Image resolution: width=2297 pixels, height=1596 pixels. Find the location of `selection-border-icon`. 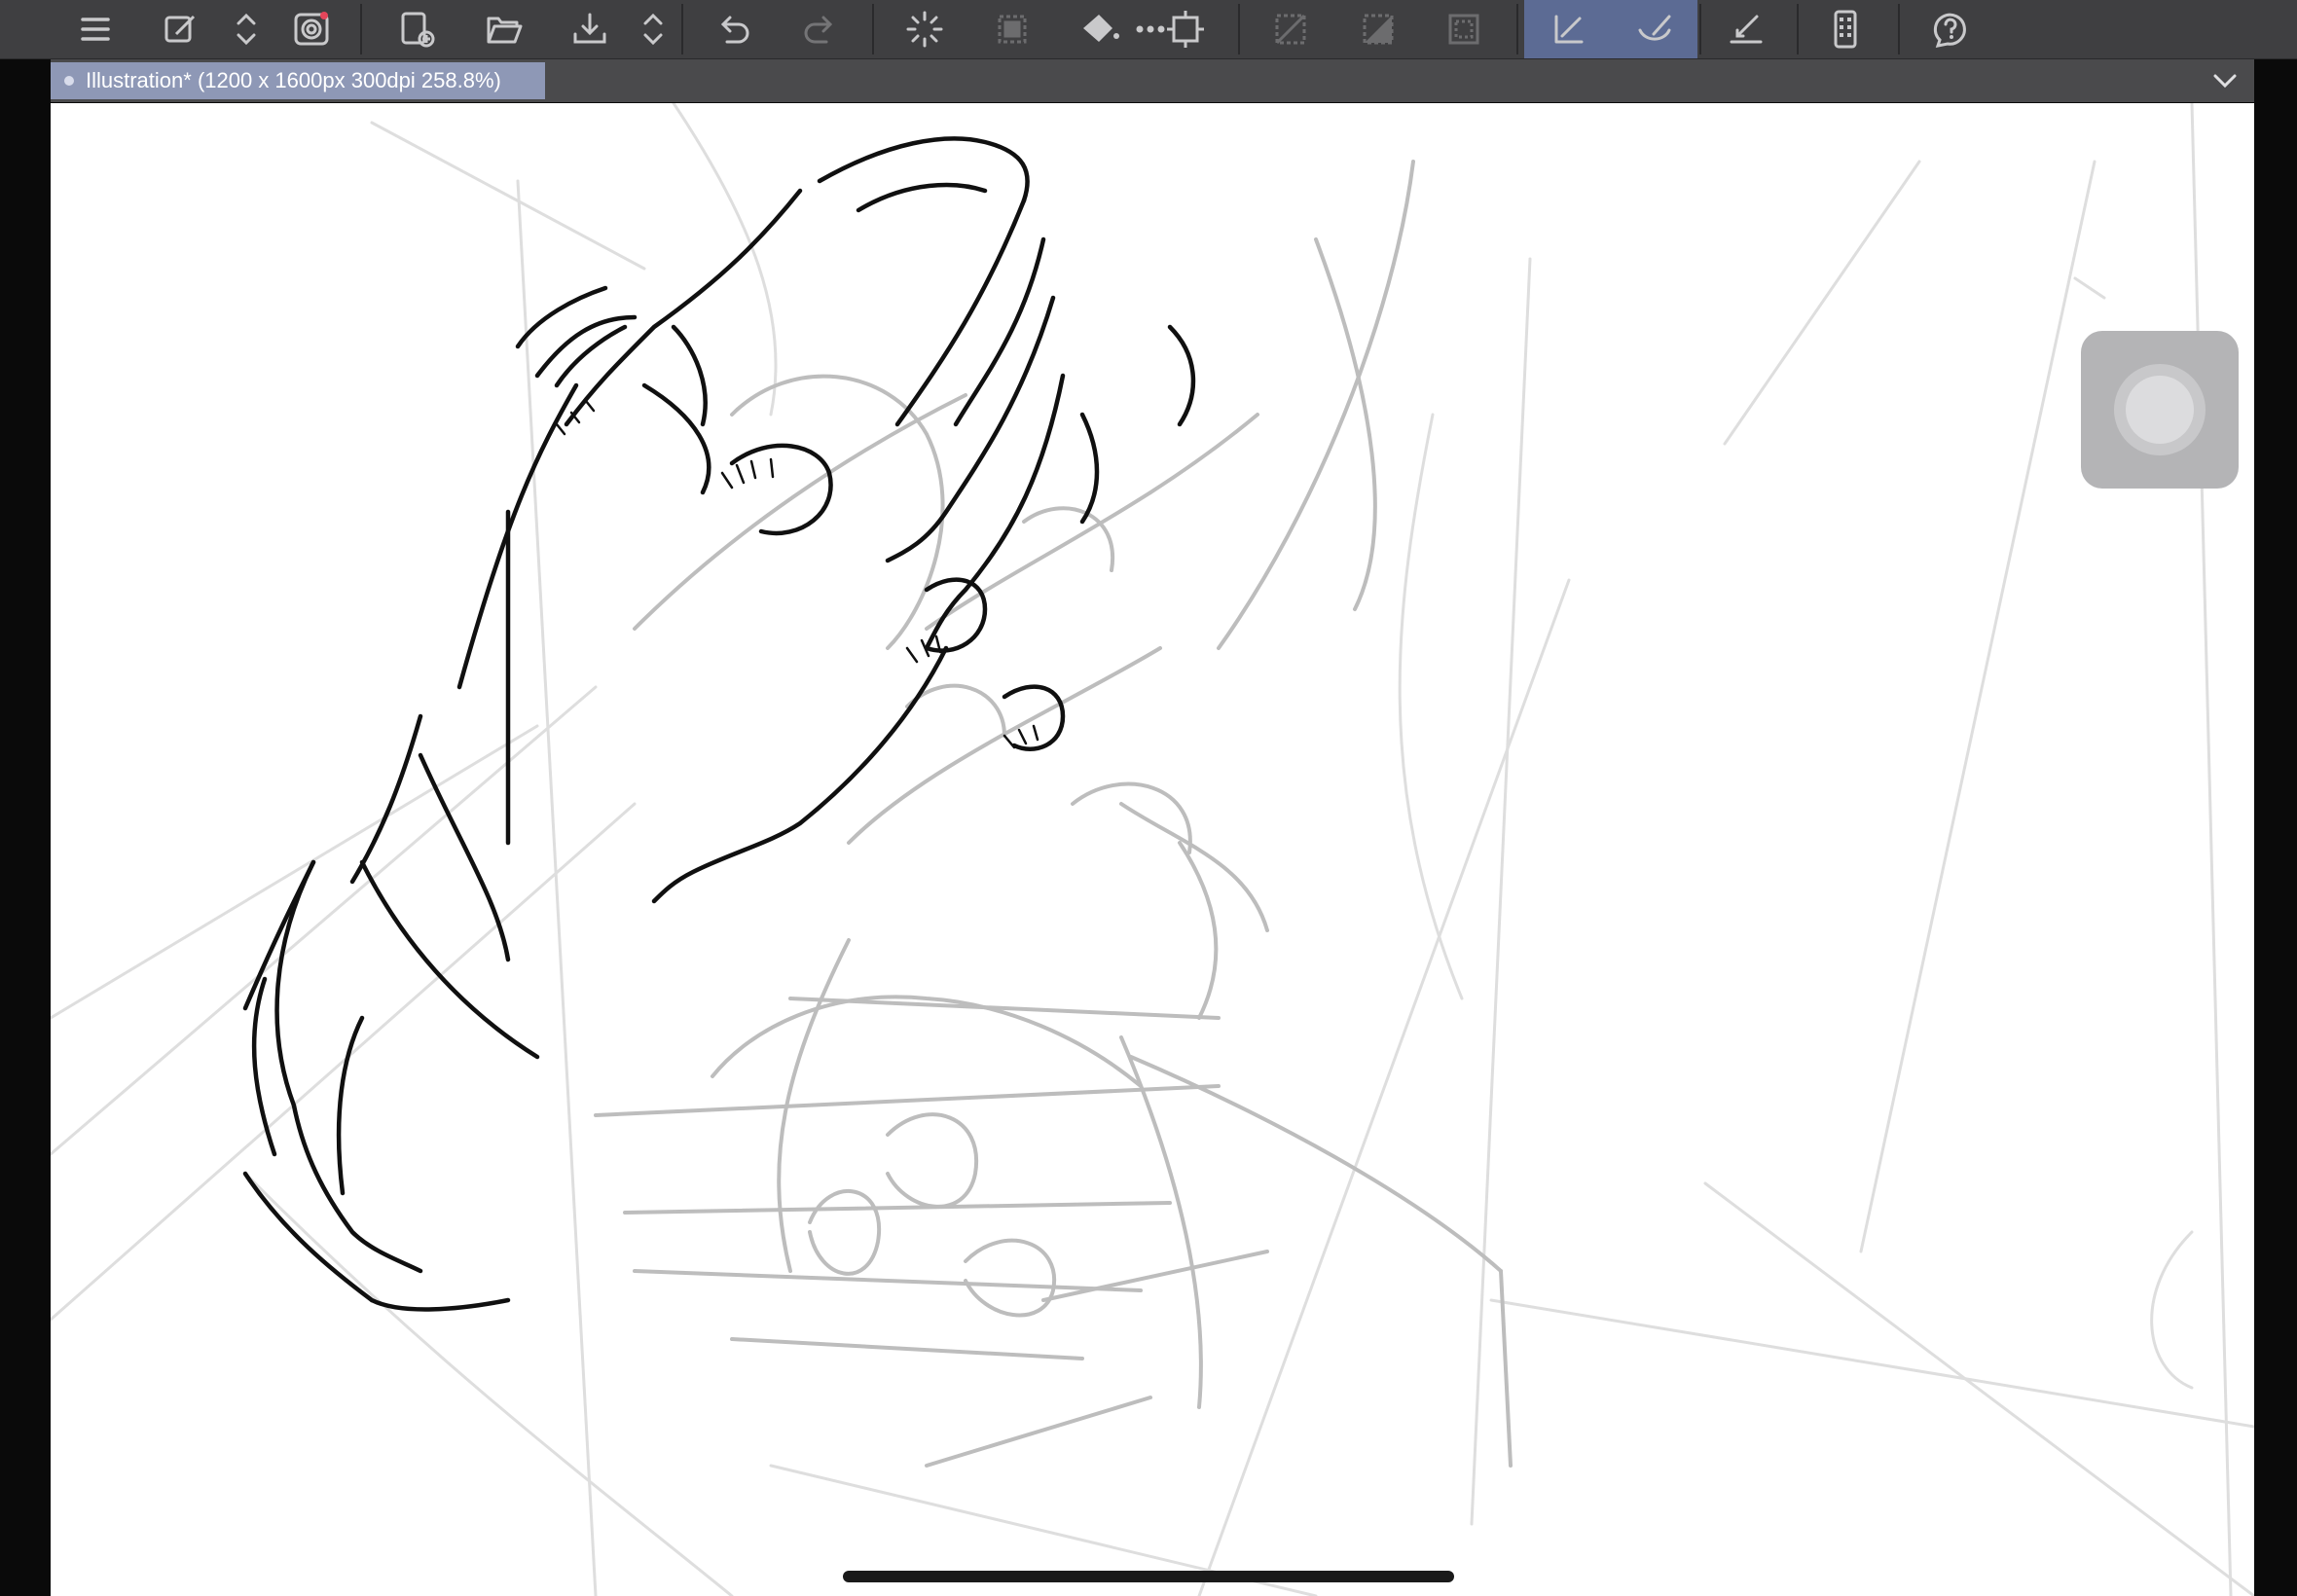

selection-border-icon is located at coordinates (1463, 30).